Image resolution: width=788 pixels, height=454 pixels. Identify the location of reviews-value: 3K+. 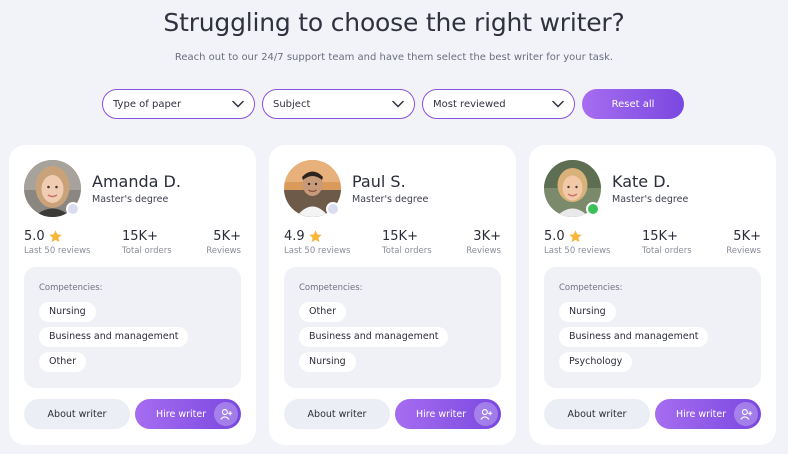
(487, 236).